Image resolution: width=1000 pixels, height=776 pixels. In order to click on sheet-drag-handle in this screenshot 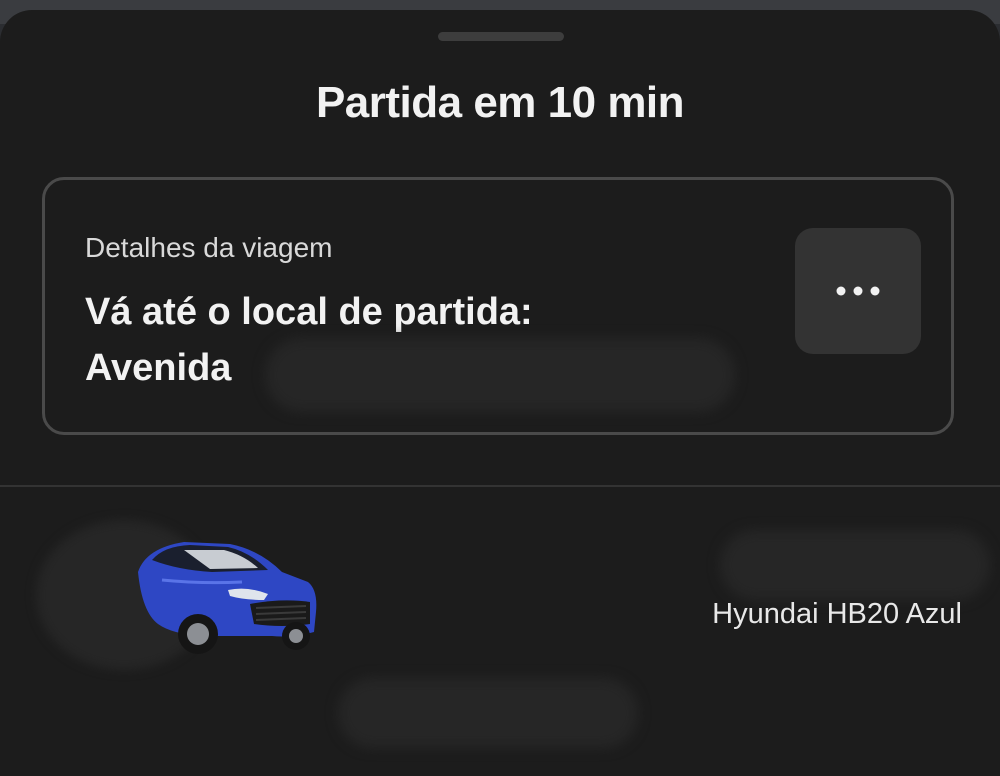, I will do `click(501, 36)`.